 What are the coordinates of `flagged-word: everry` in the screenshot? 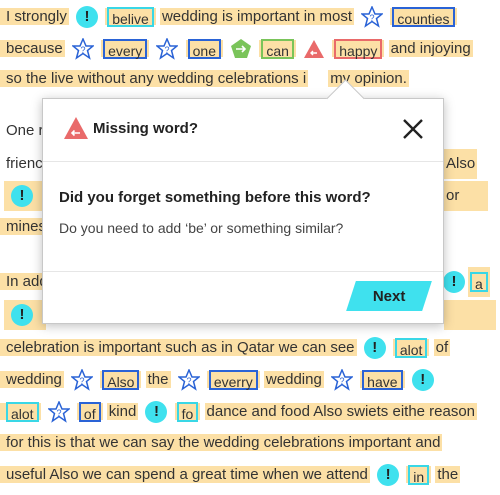 It's located at (233, 380).